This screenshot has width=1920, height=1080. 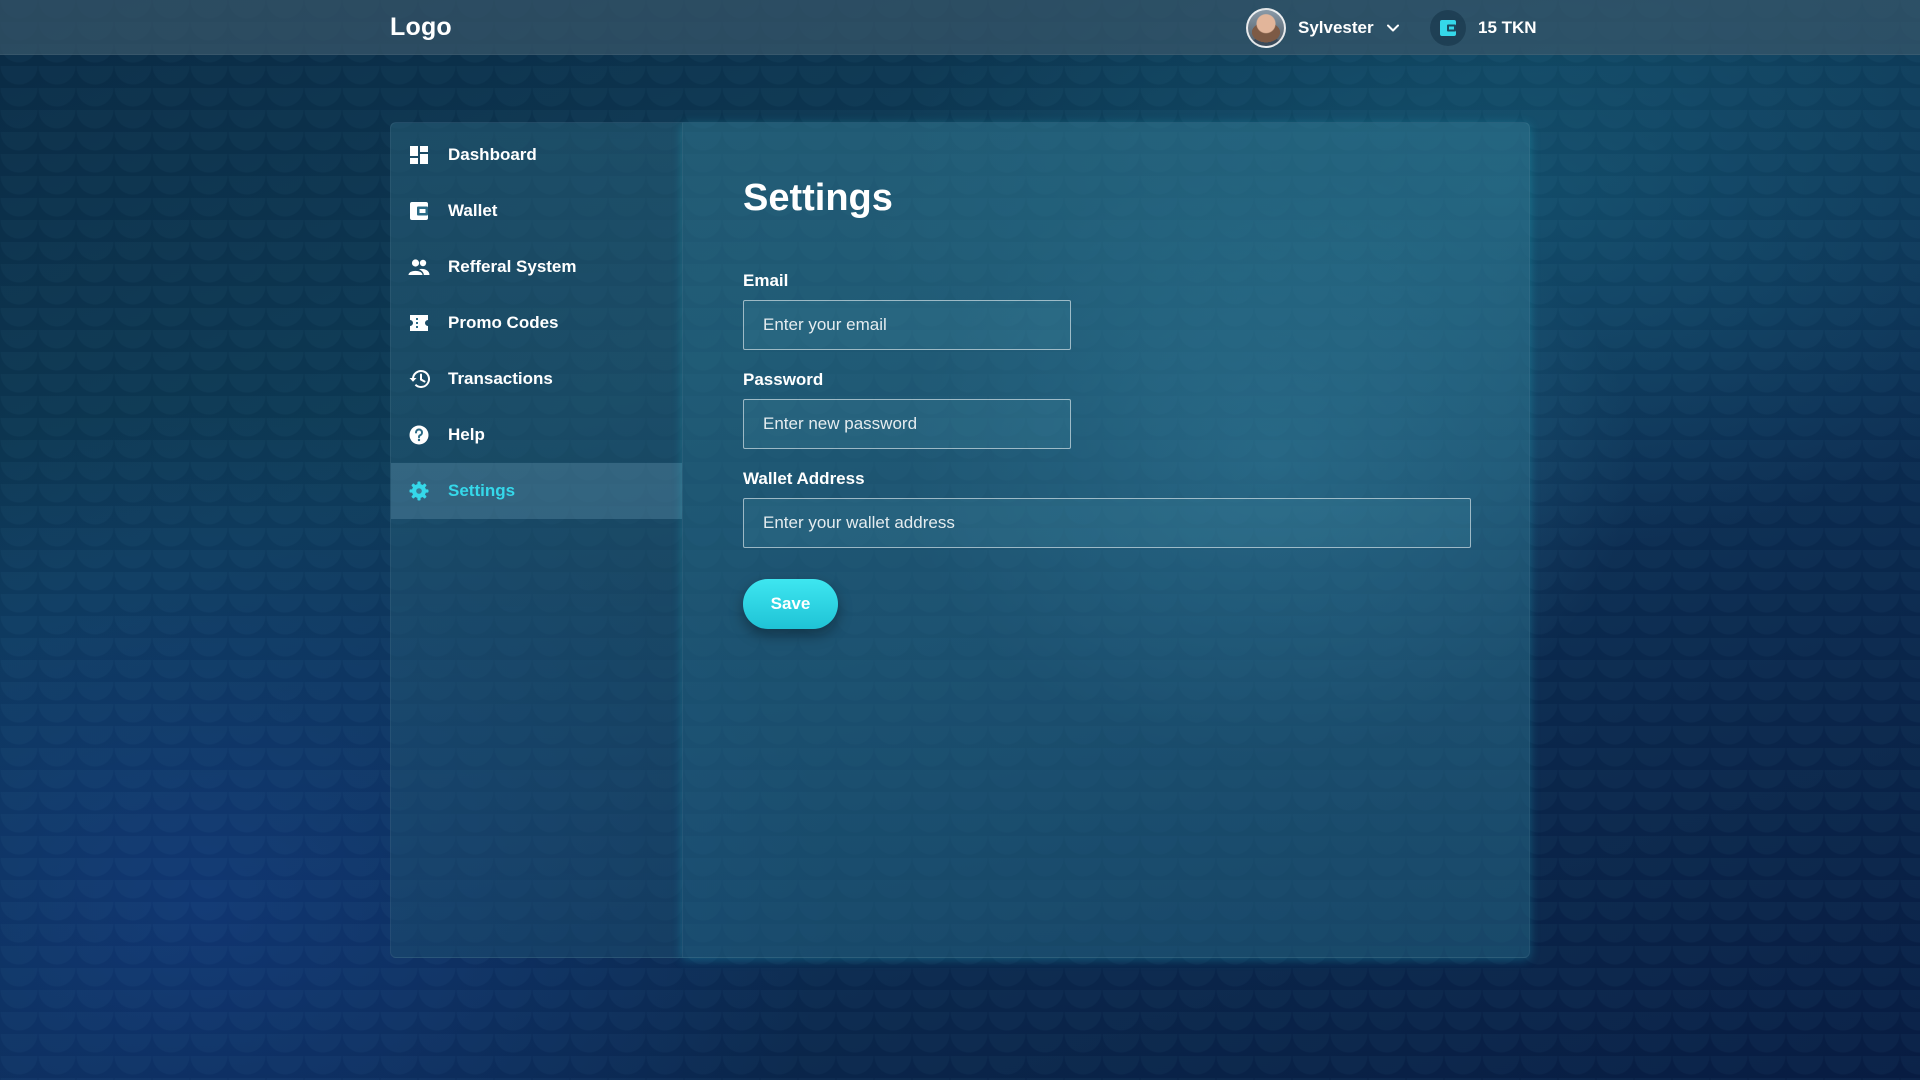 I want to click on people-icon, so click(x=419, y=267).